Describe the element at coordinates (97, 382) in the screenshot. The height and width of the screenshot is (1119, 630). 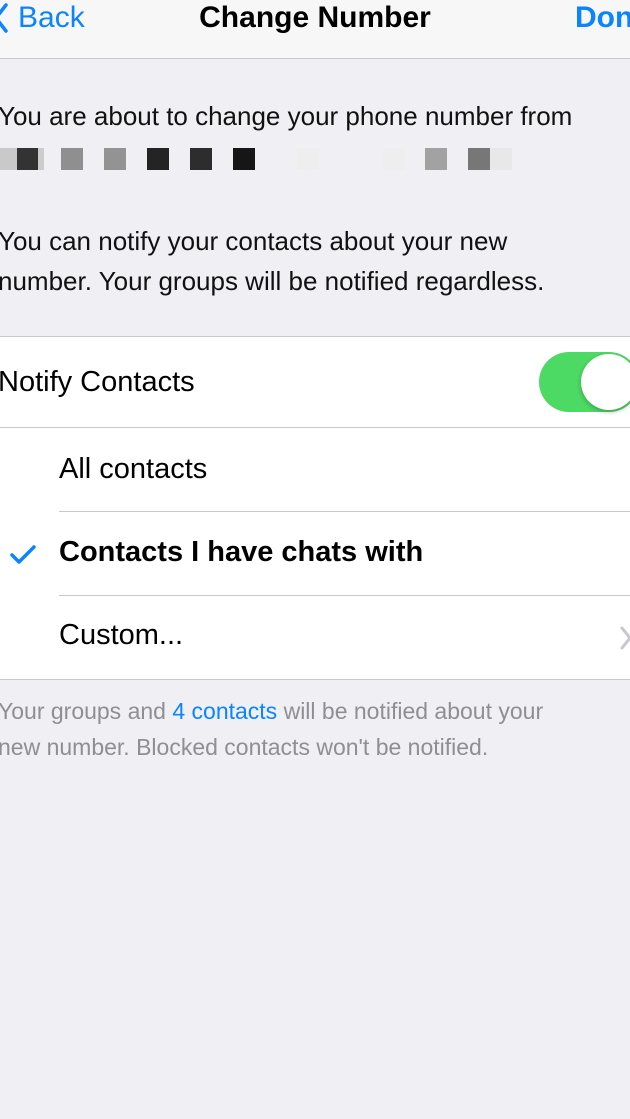
I see `notify-contacts-label: Notify Contacts` at that location.